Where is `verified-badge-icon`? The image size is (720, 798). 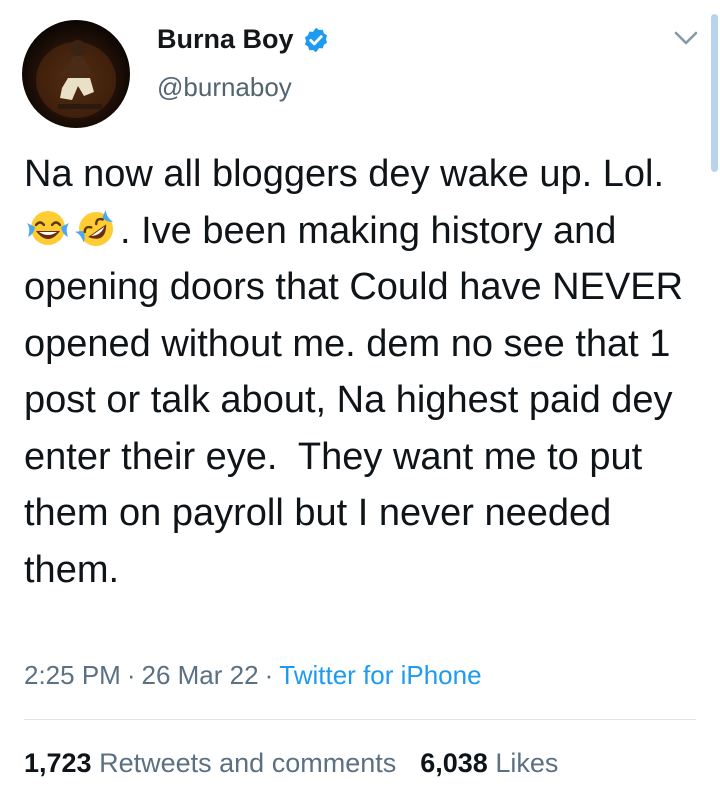 verified-badge-icon is located at coordinates (315, 39).